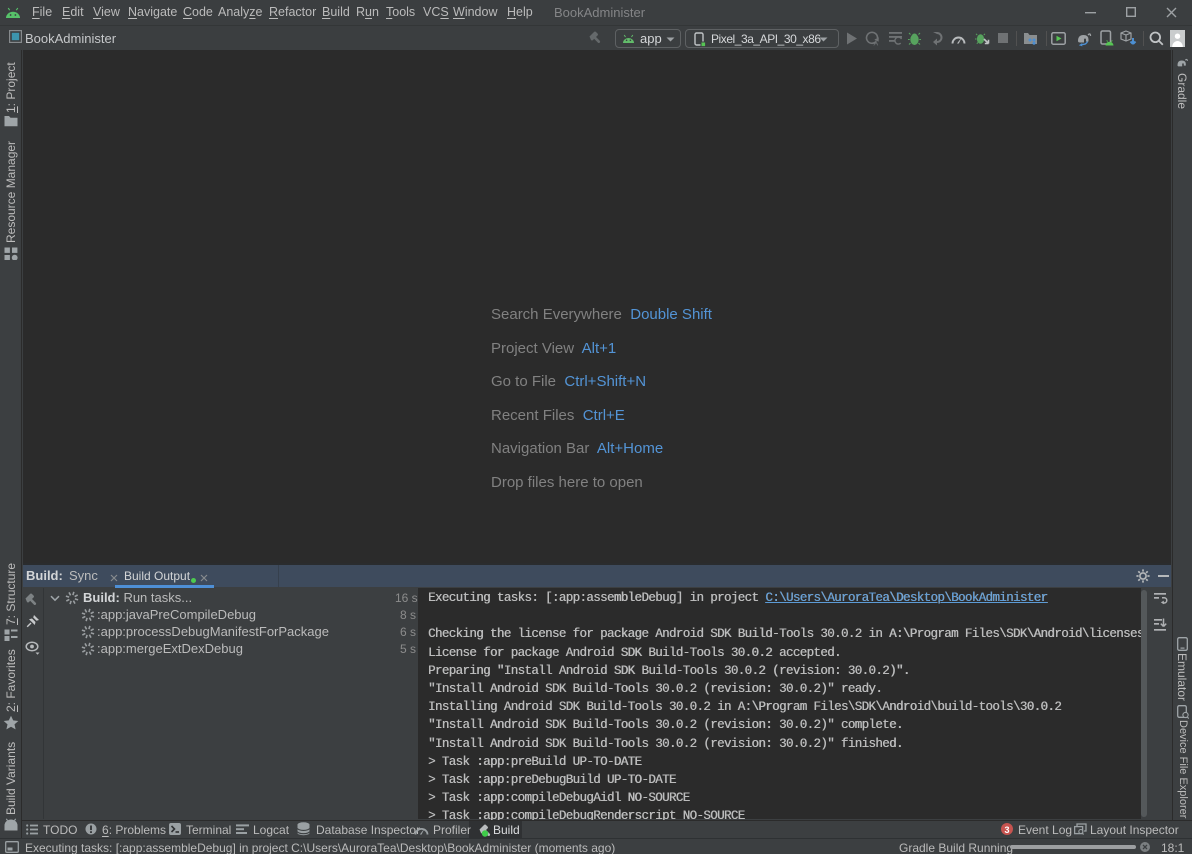 Image resolution: width=1192 pixels, height=854 pixels. I want to click on svg-text: A, so click(876, 44).